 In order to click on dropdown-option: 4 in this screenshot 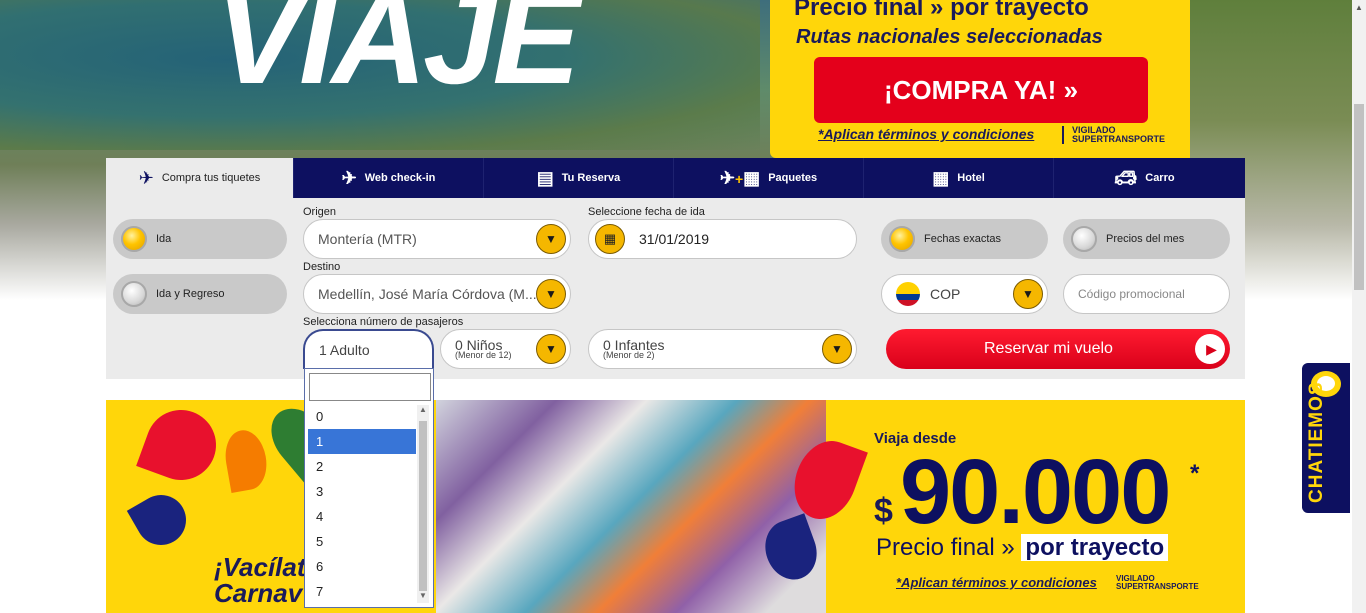, I will do `click(362, 516)`.